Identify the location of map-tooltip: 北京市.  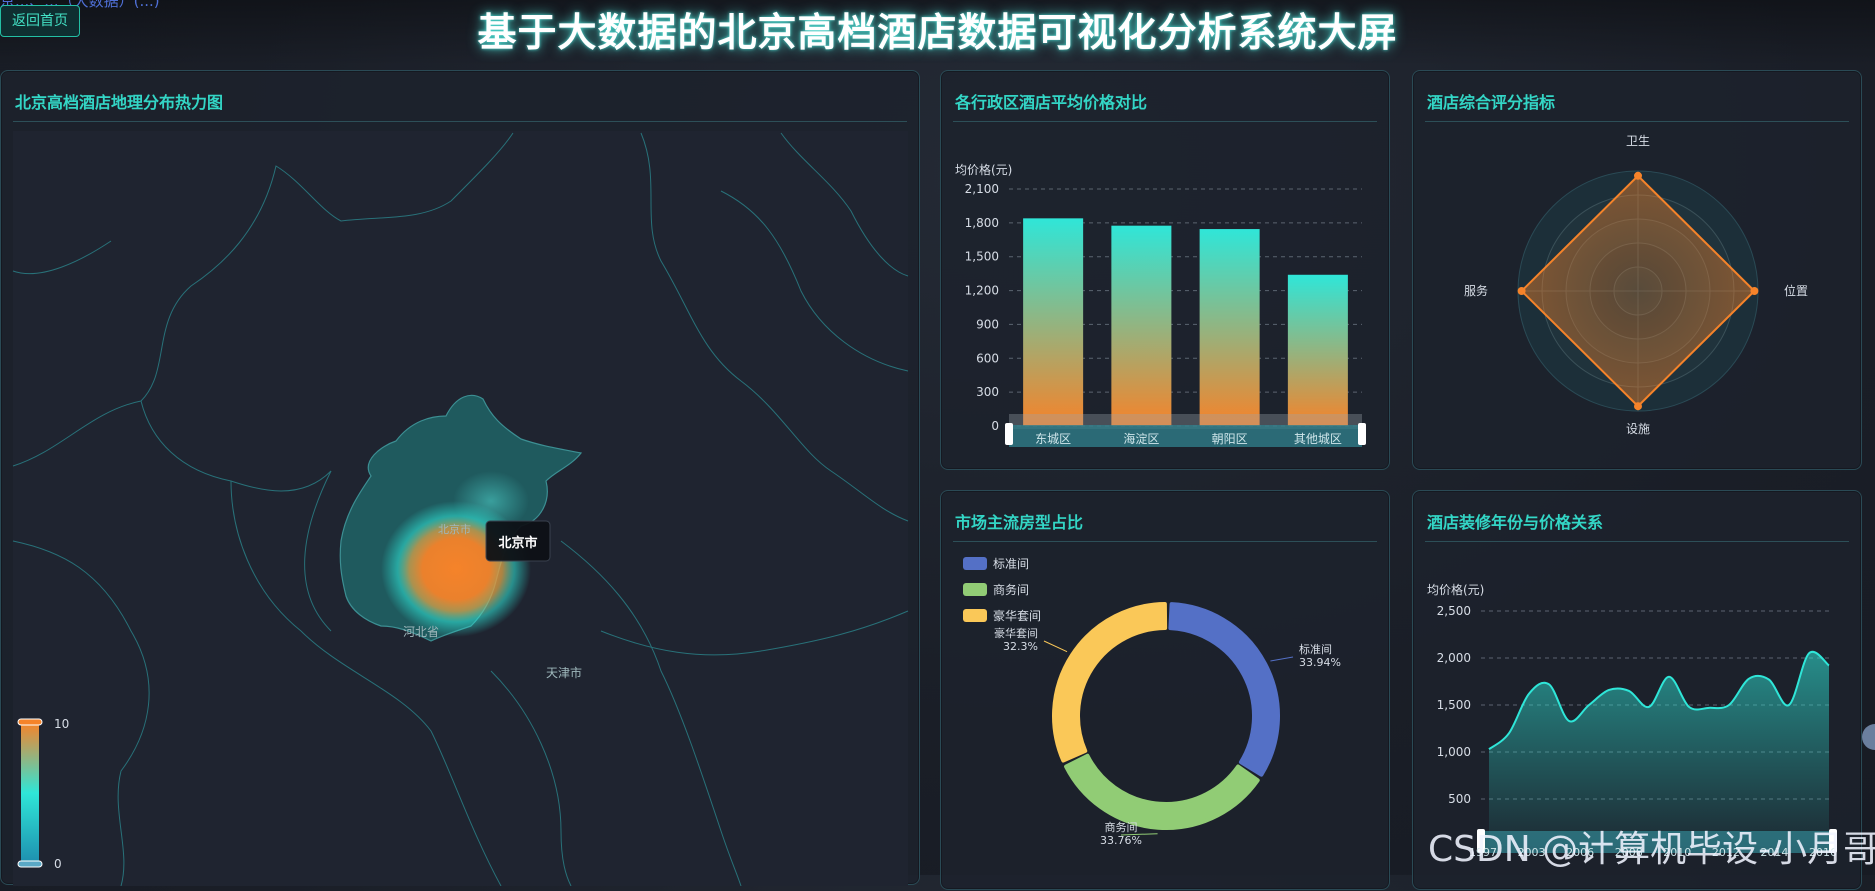
(518, 541).